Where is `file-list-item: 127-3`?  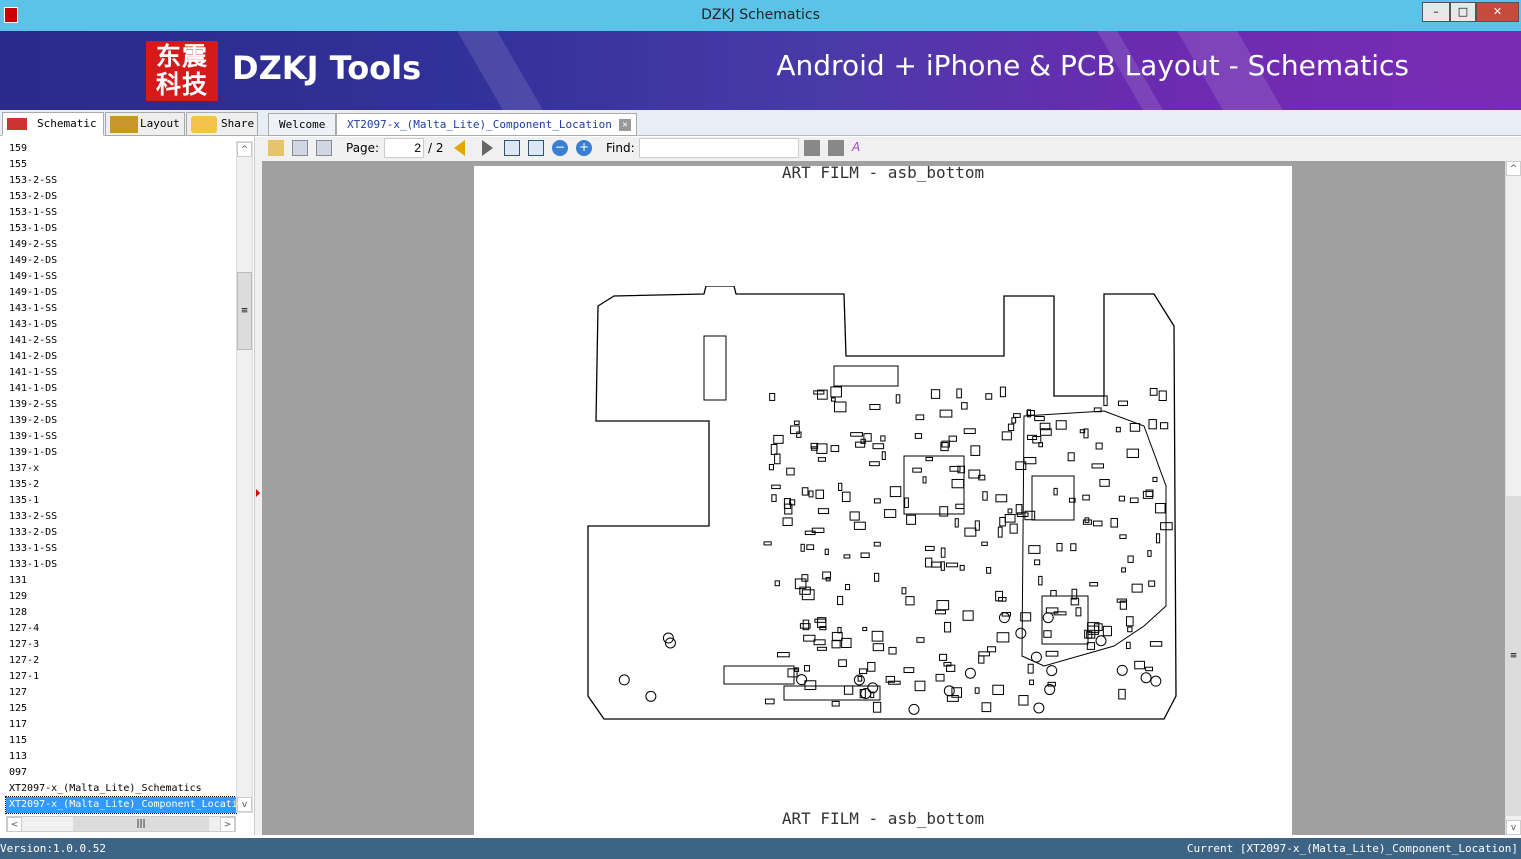 file-list-item: 127-3 is located at coordinates (121, 645).